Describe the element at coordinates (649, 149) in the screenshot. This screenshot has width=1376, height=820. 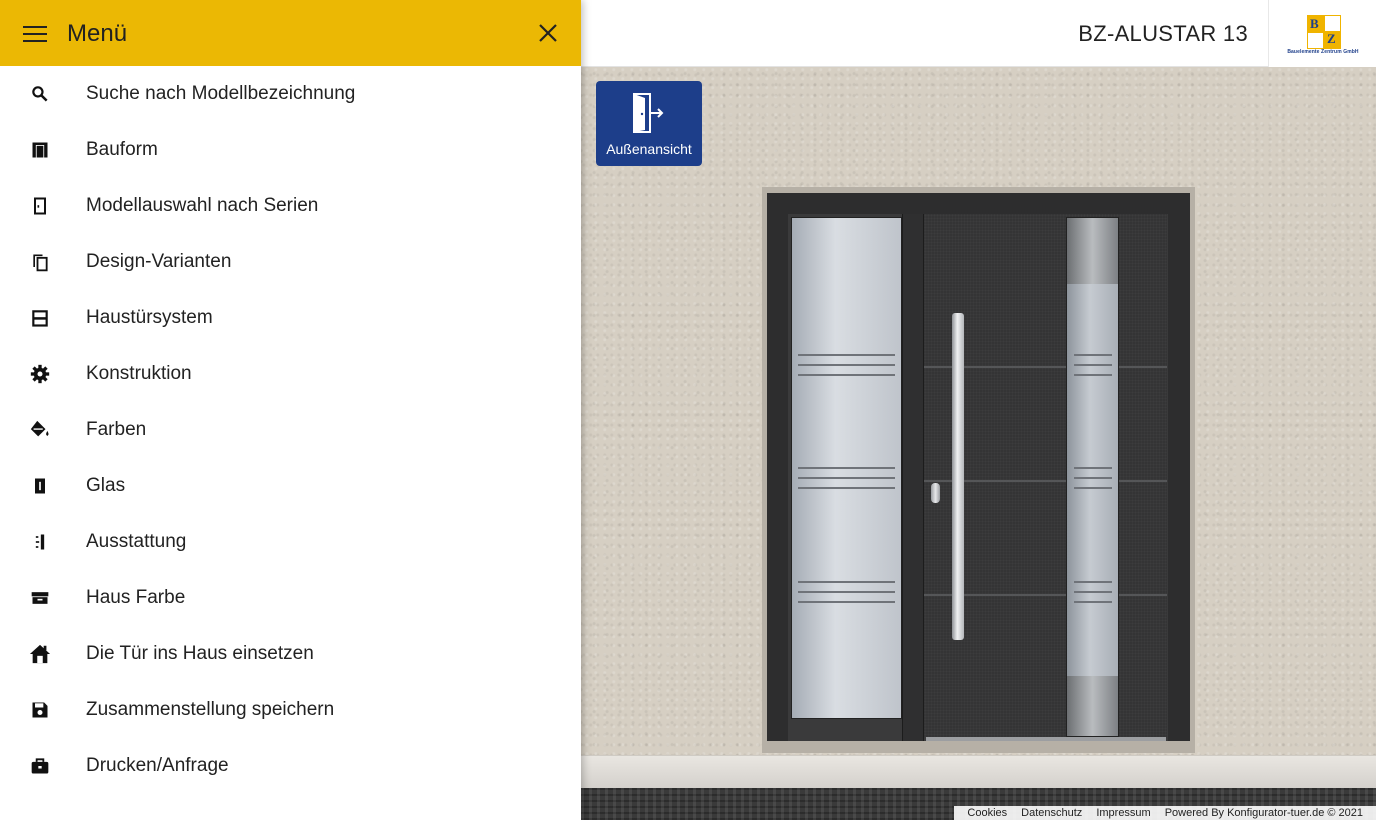
I see `outside-view-label: Außenansicht` at that location.